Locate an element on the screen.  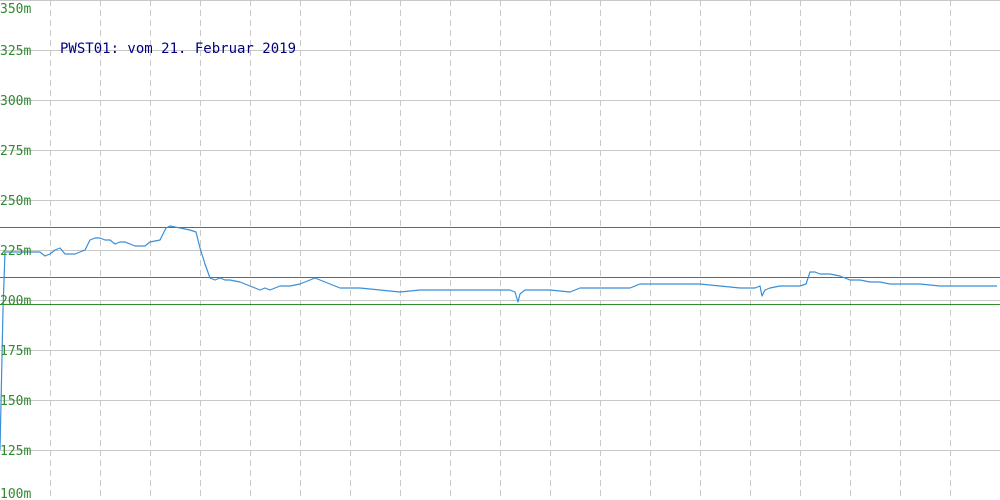
y-tick-label: 200m is located at coordinates (15, 301).